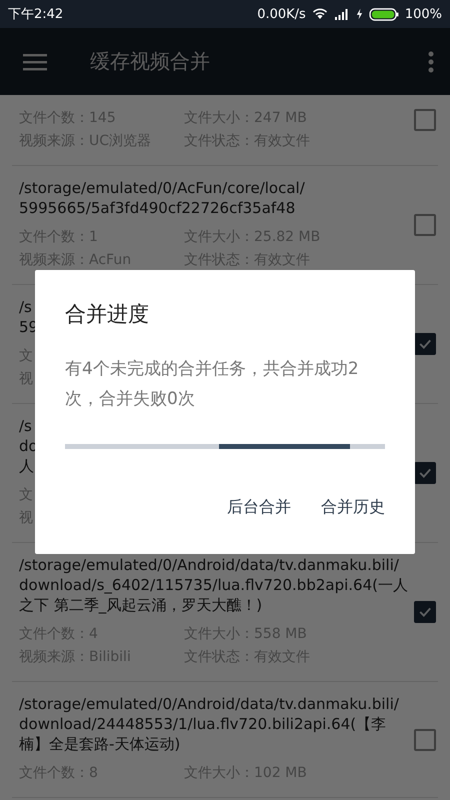 This screenshot has width=450, height=800. I want to click on file-path: download/24448553/1/lua.flv720.bili2api.64(【李, so click(202, 724).